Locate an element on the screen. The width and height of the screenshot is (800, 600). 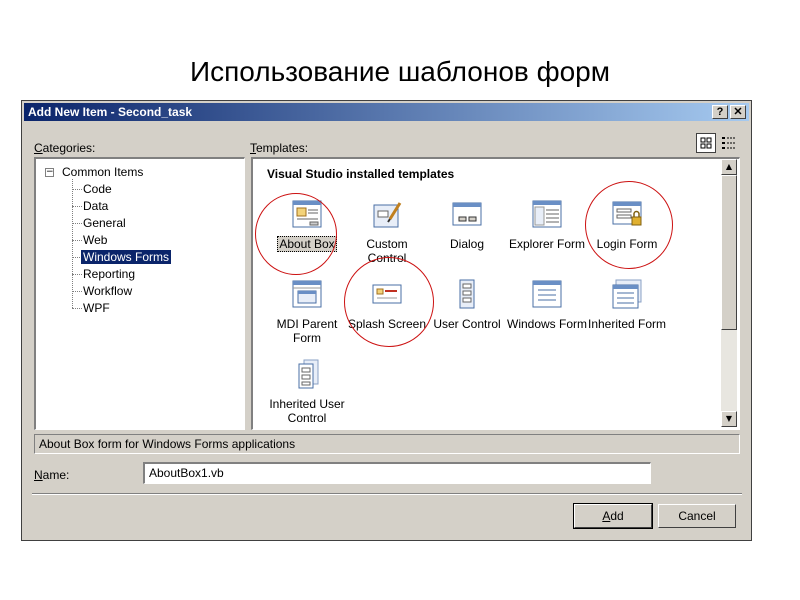
template-inherited-user-control: Inherited User Control is located at coordinates (307, 392).